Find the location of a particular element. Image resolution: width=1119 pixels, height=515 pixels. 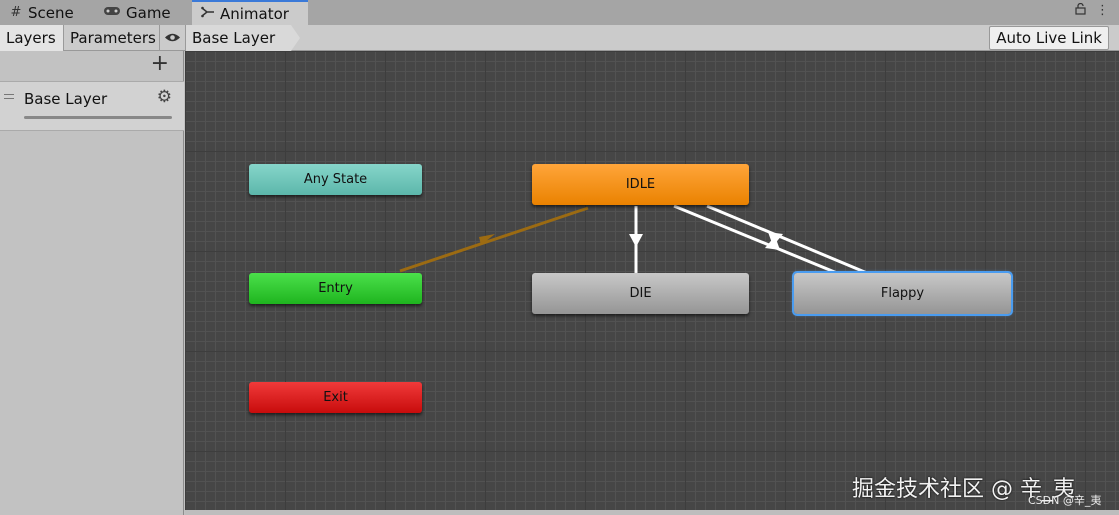

default-transition-line is located at coordinates (494, 239).